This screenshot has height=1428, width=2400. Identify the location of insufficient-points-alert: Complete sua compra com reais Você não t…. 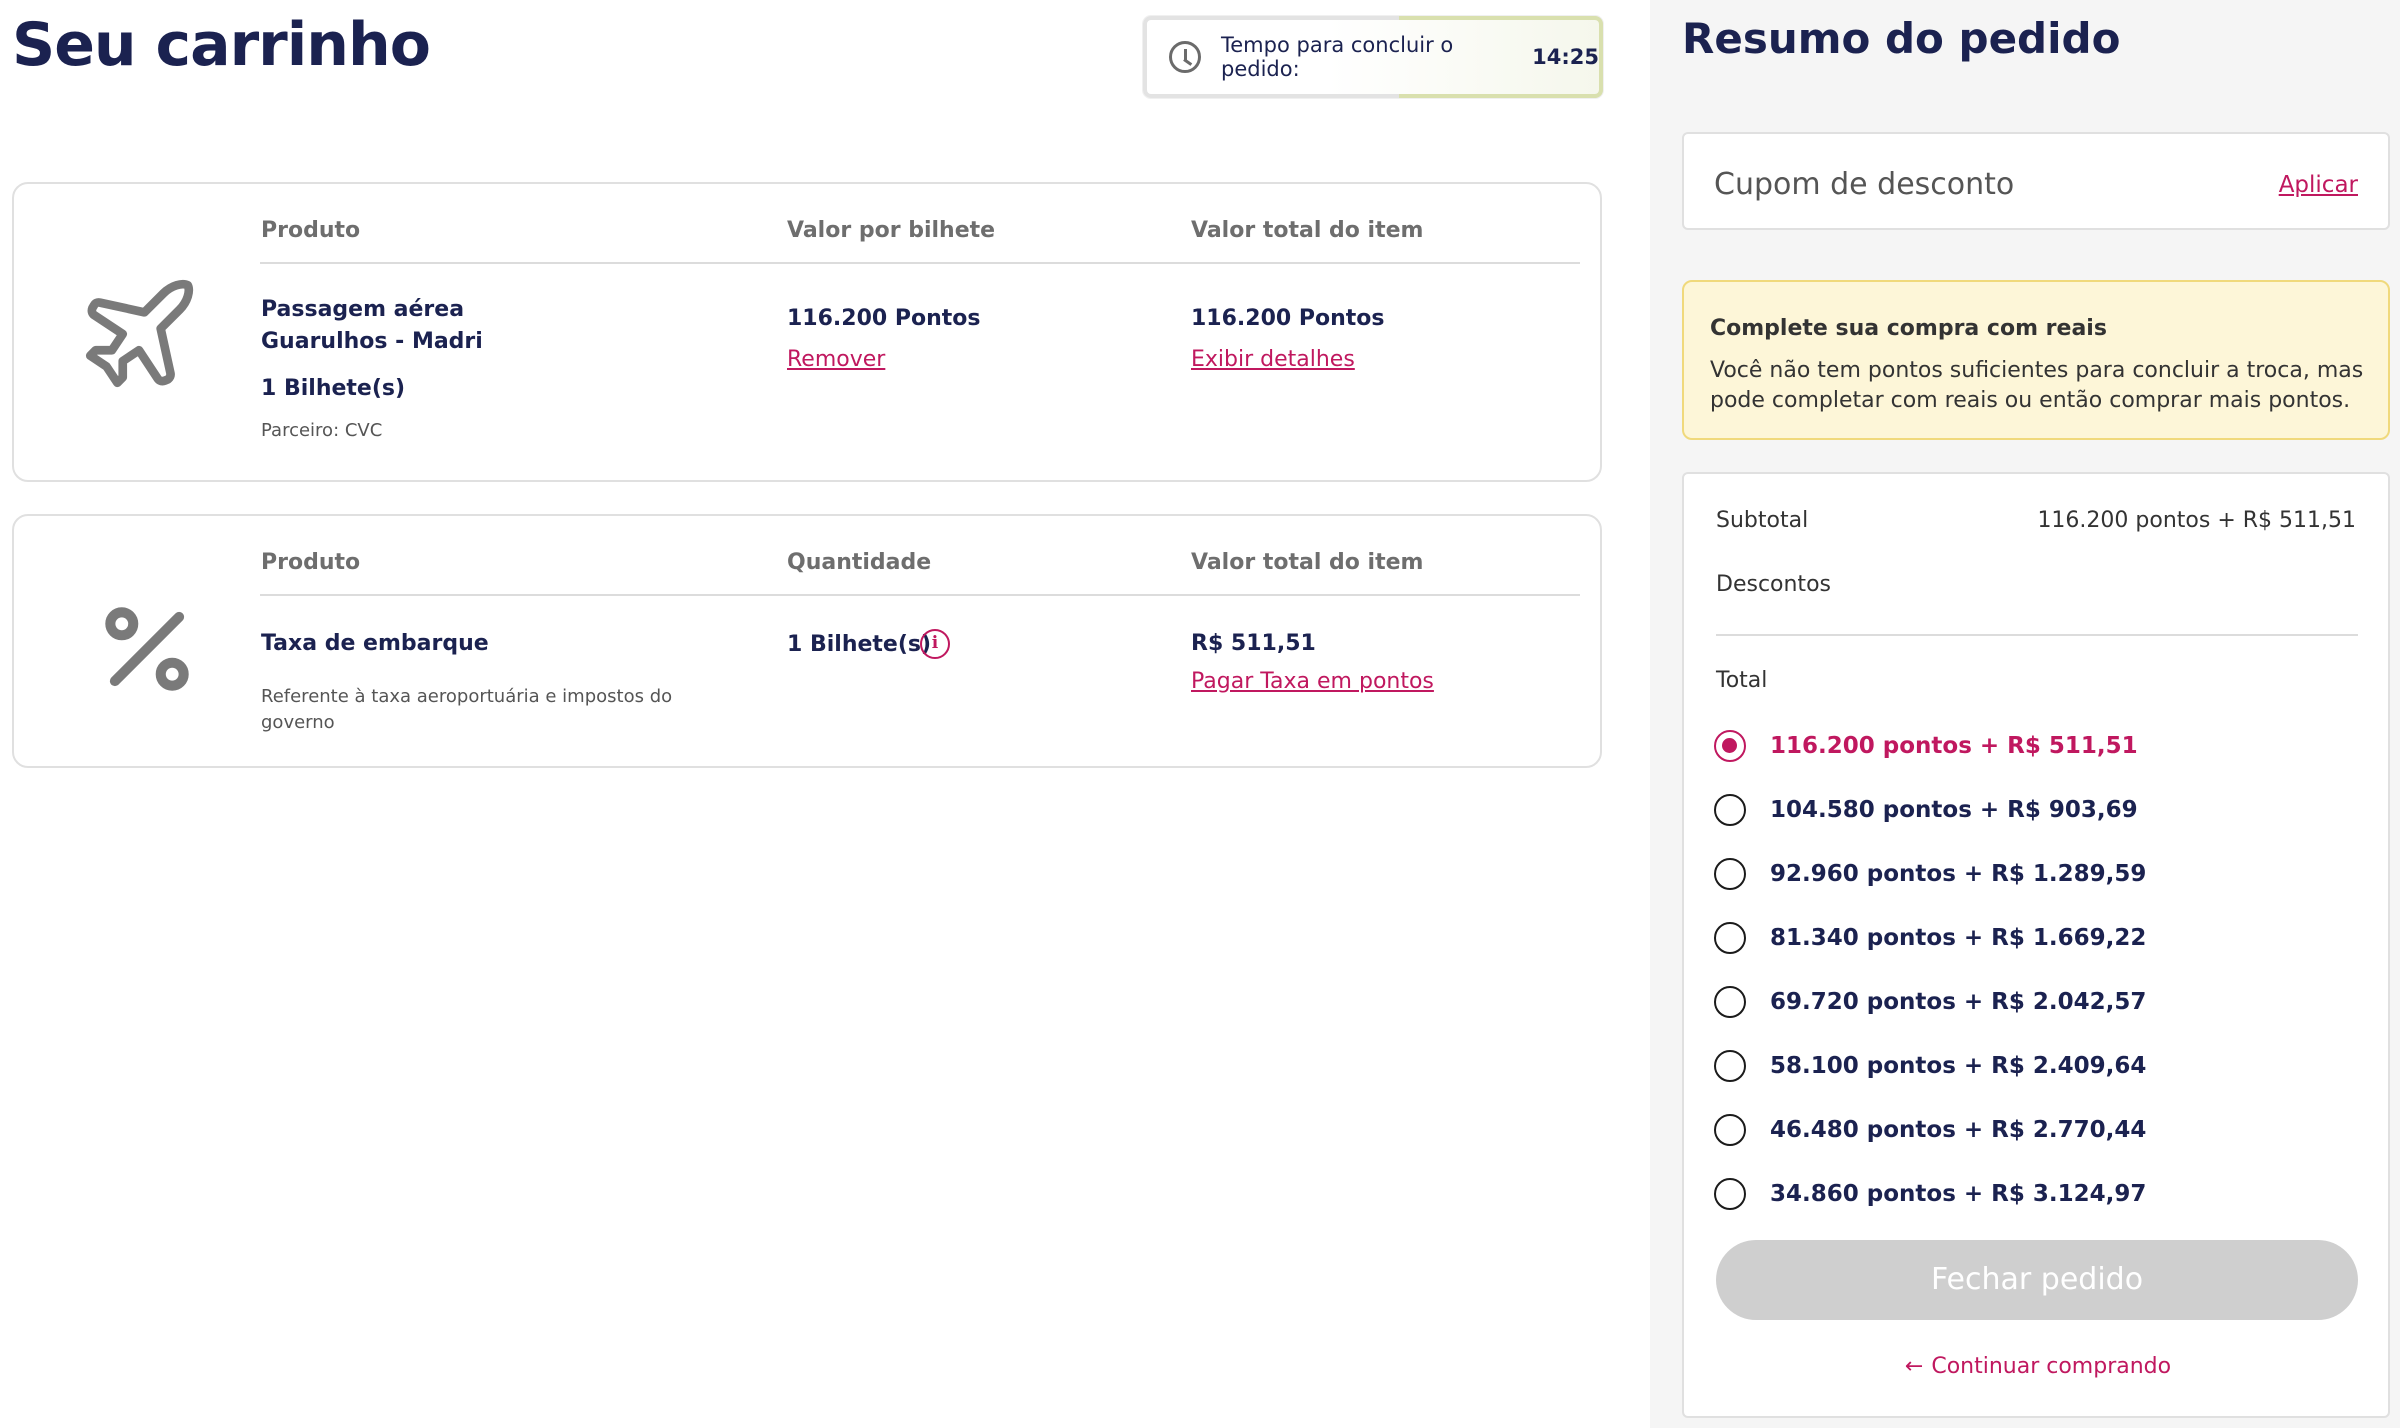
(2036, 360).